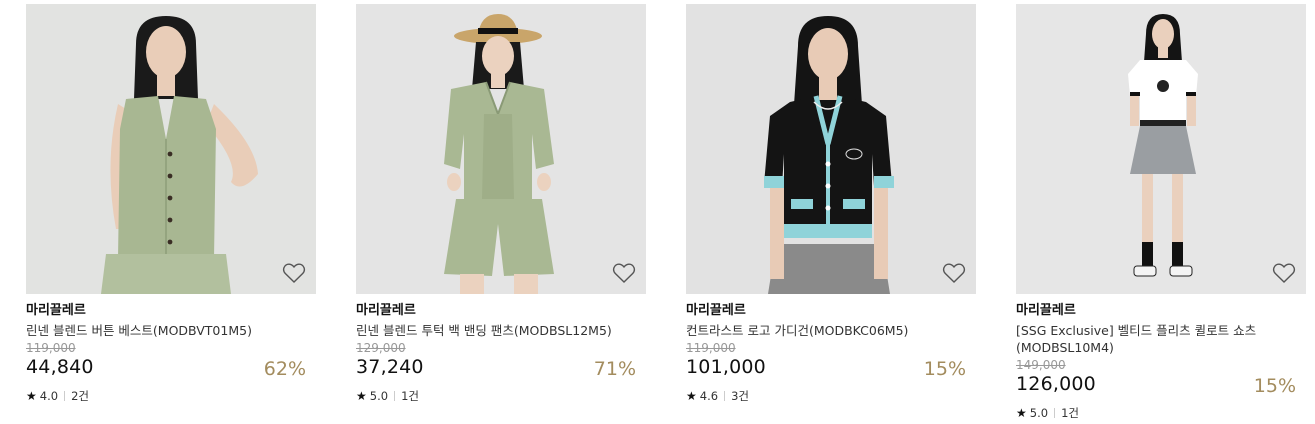 The image size is (1315, 424). What do you see at coordinates (284, 369) in the screenshot?
I see `discount-rate: 62%` at bounding box center [284, 369].